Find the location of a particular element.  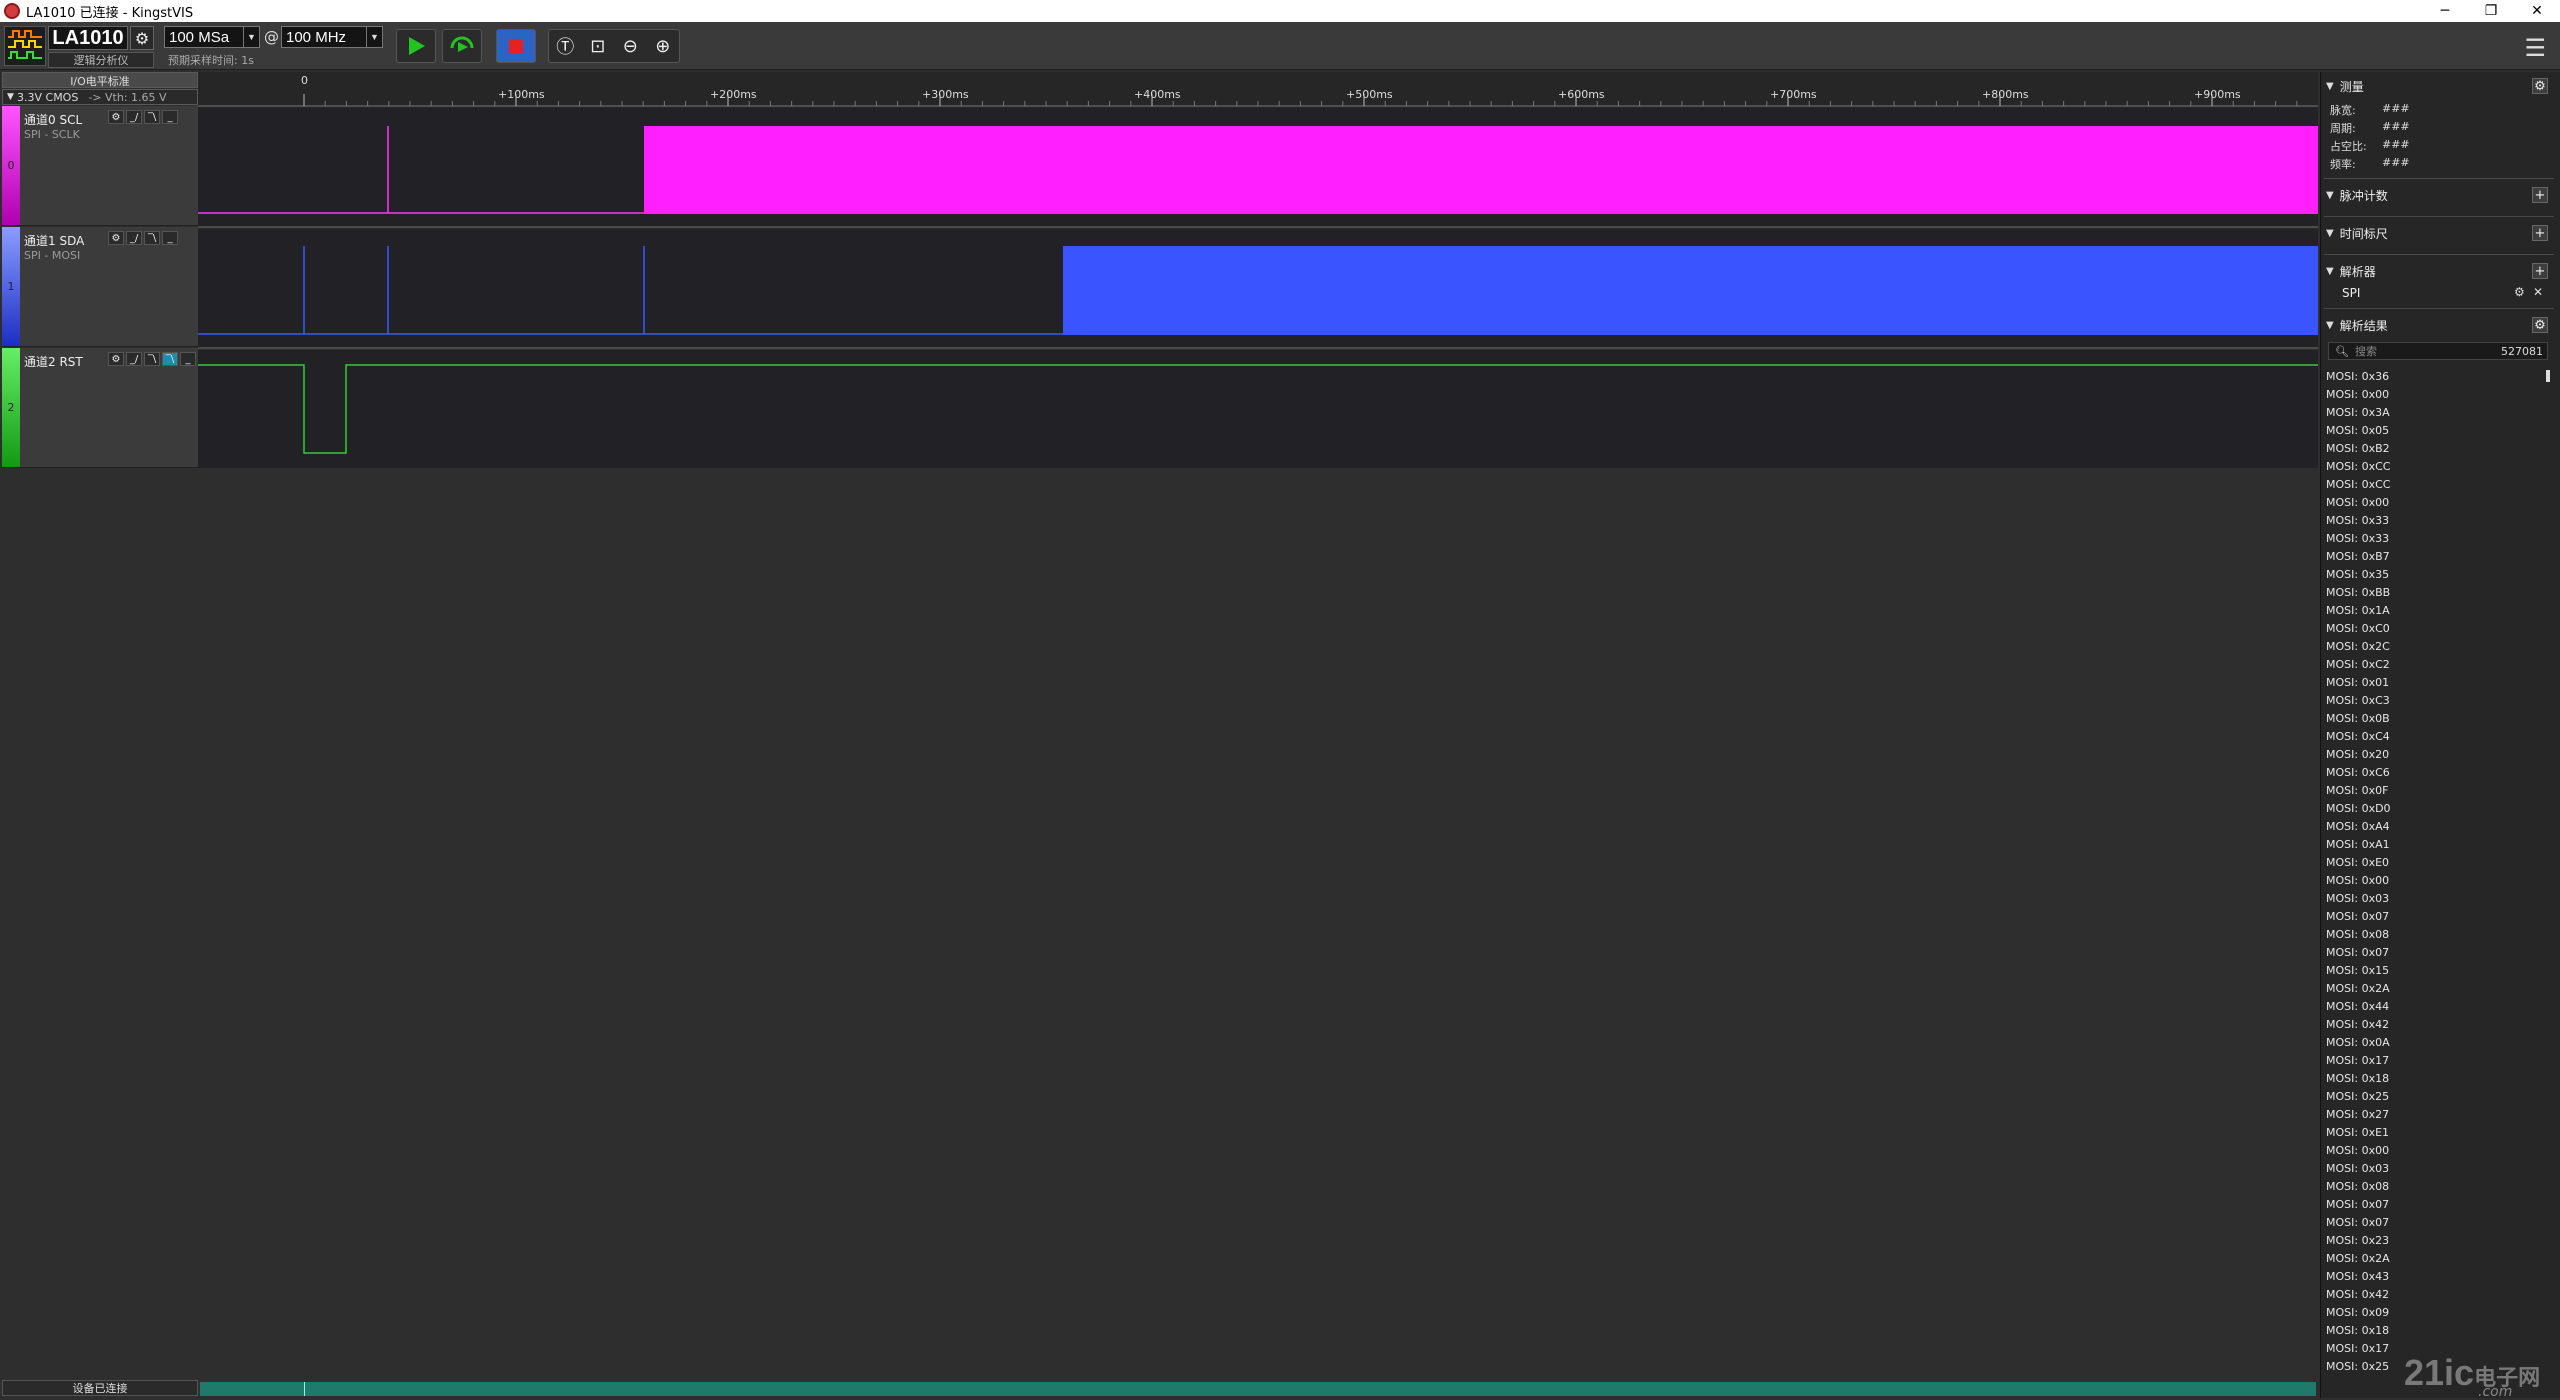

channel-0-panel: 0 通道0 SCL SPI - SCLK ⚙ _/ ‾\ _ is located at coordinates (100, 166).